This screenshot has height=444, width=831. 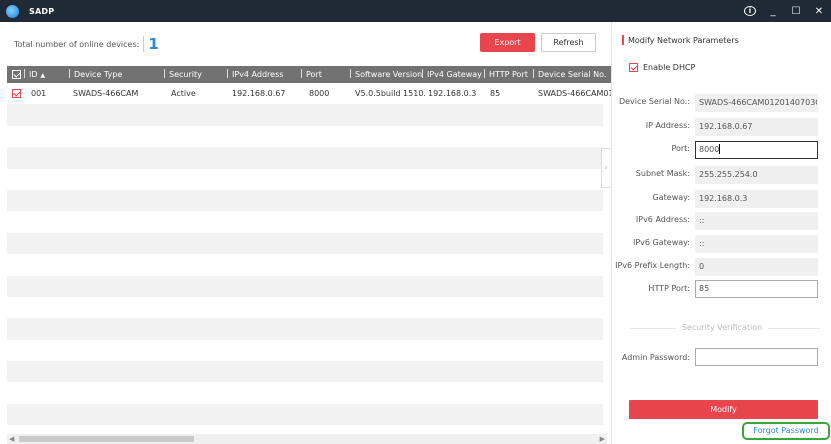 I want to click on app-logo-icon, so click(x=12, y=11).